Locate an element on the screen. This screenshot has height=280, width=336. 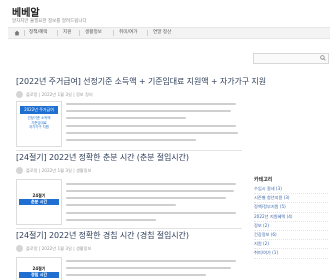
category-link: 2022년 지원혜택 (4) is located at coordinates (291, 217).